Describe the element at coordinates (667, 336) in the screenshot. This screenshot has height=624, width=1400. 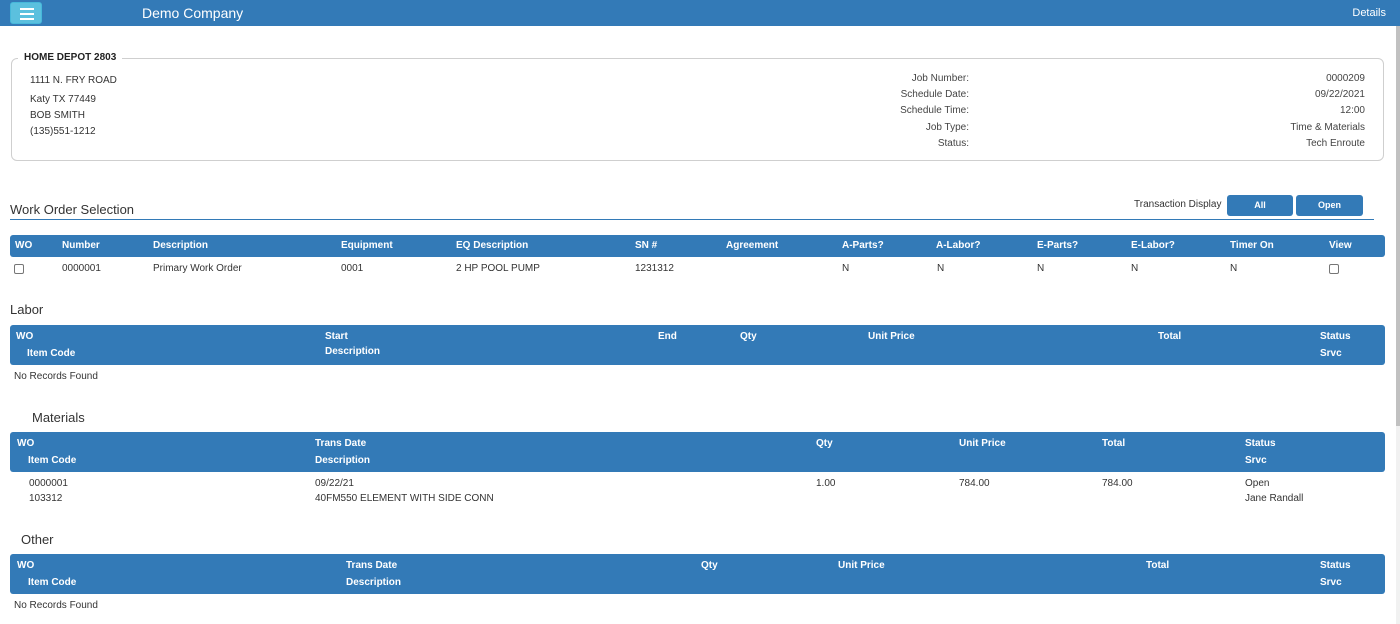
I see `labor-col-end: End` at that location.